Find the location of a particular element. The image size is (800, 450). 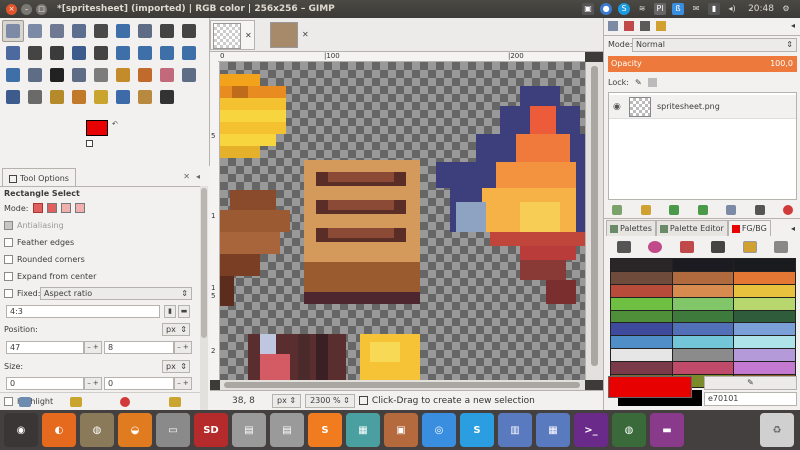

mypaint-brush-tool-button is located at coordinates (35, 97).